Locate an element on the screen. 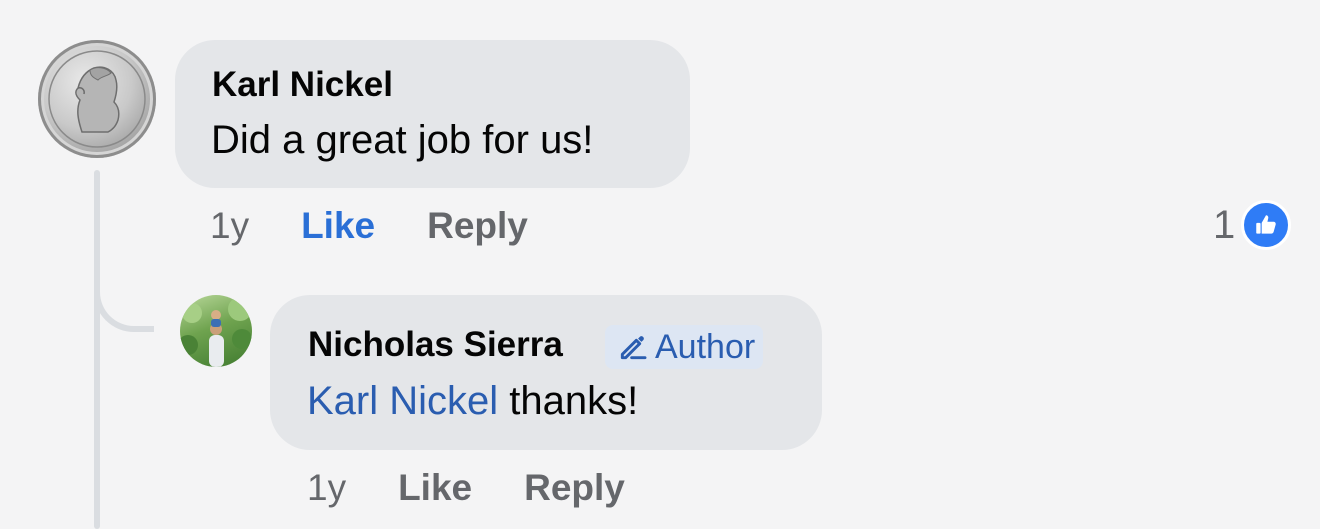 This screenshot has height=529, width=1320. comment-author: Karl Nickel is located at coordinates (302, 85).